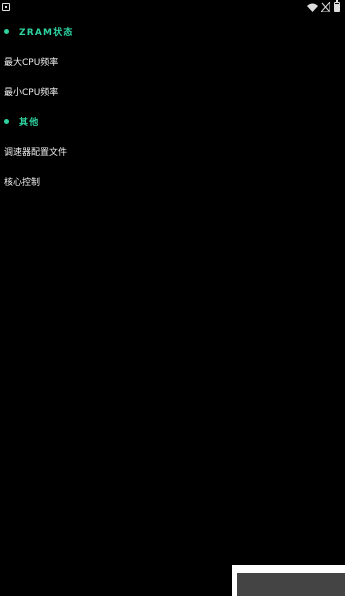 This screenshot has width=345, height=596. Describe the element at coordinates (31, 62) in the screenshot. I see `list-item-label: 最大CPU频率` at that location.